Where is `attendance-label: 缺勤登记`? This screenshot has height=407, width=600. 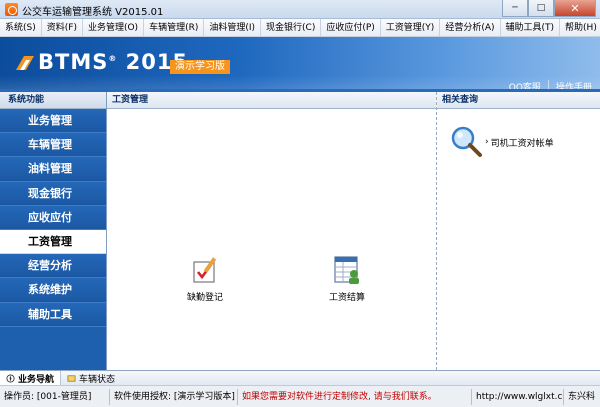
attendance-label: 缺勤登记 is located at coordinates (204, 298).